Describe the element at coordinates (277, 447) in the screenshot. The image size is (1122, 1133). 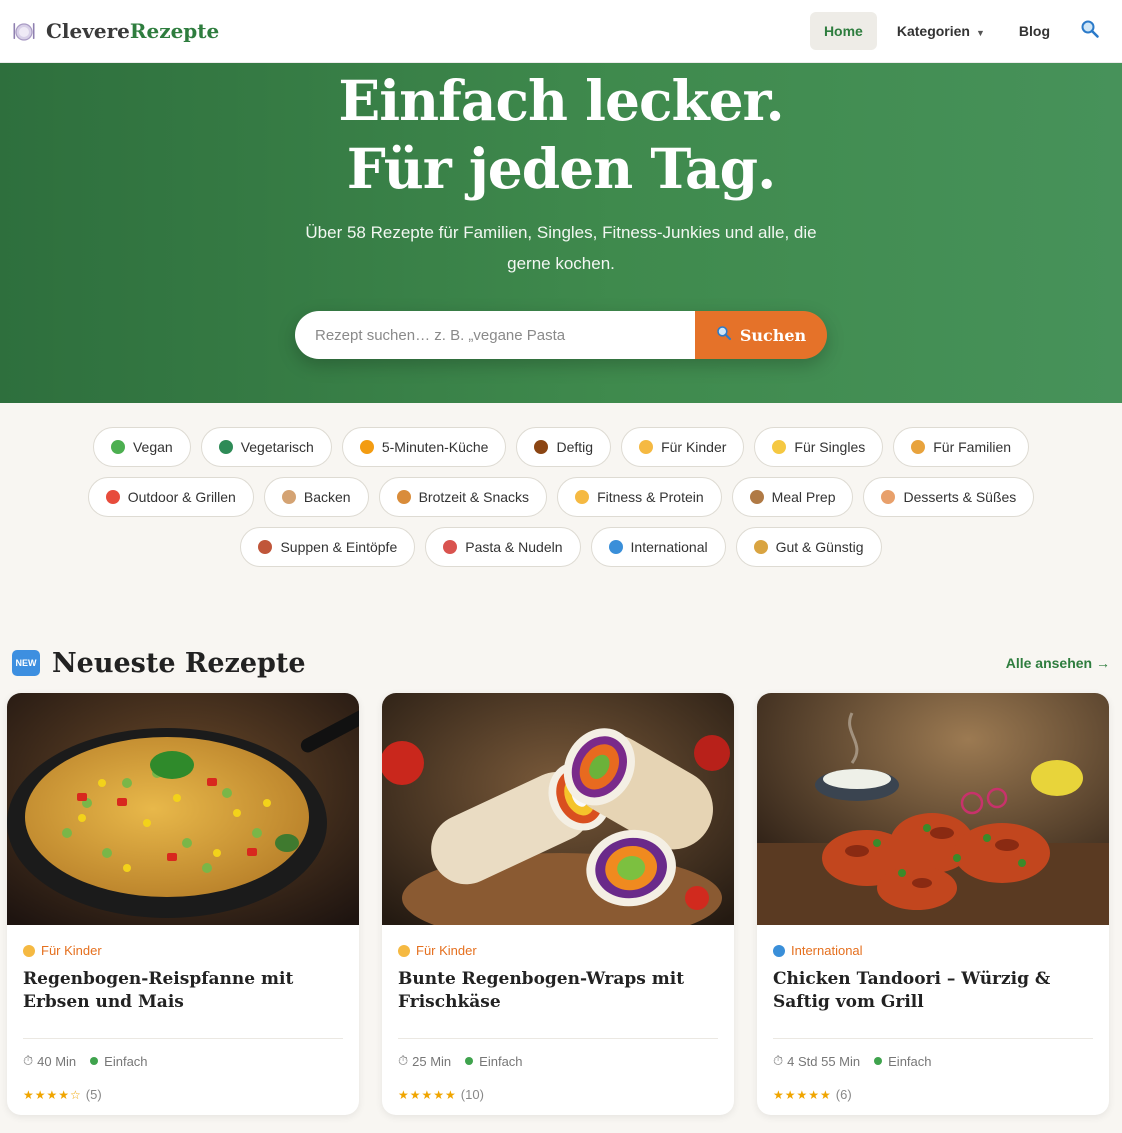
I see `category-chip-label: Vegetarisch` at that location.